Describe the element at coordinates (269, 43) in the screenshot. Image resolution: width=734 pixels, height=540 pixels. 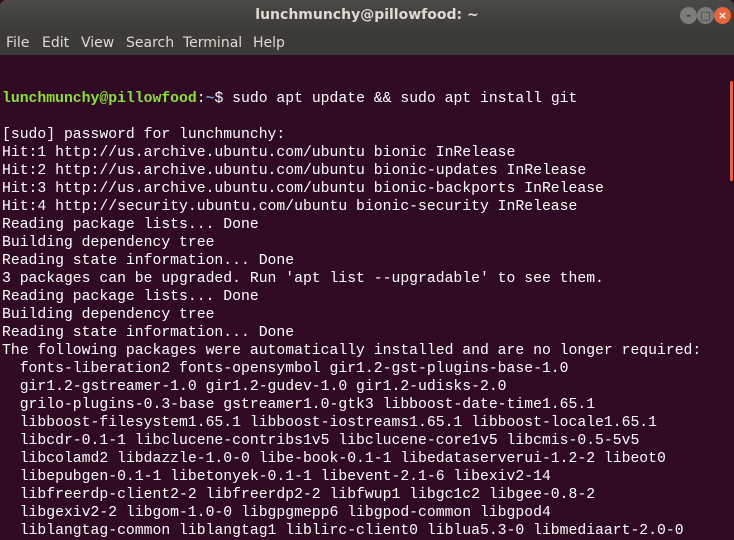
I see `menu-help: Help` at that location.